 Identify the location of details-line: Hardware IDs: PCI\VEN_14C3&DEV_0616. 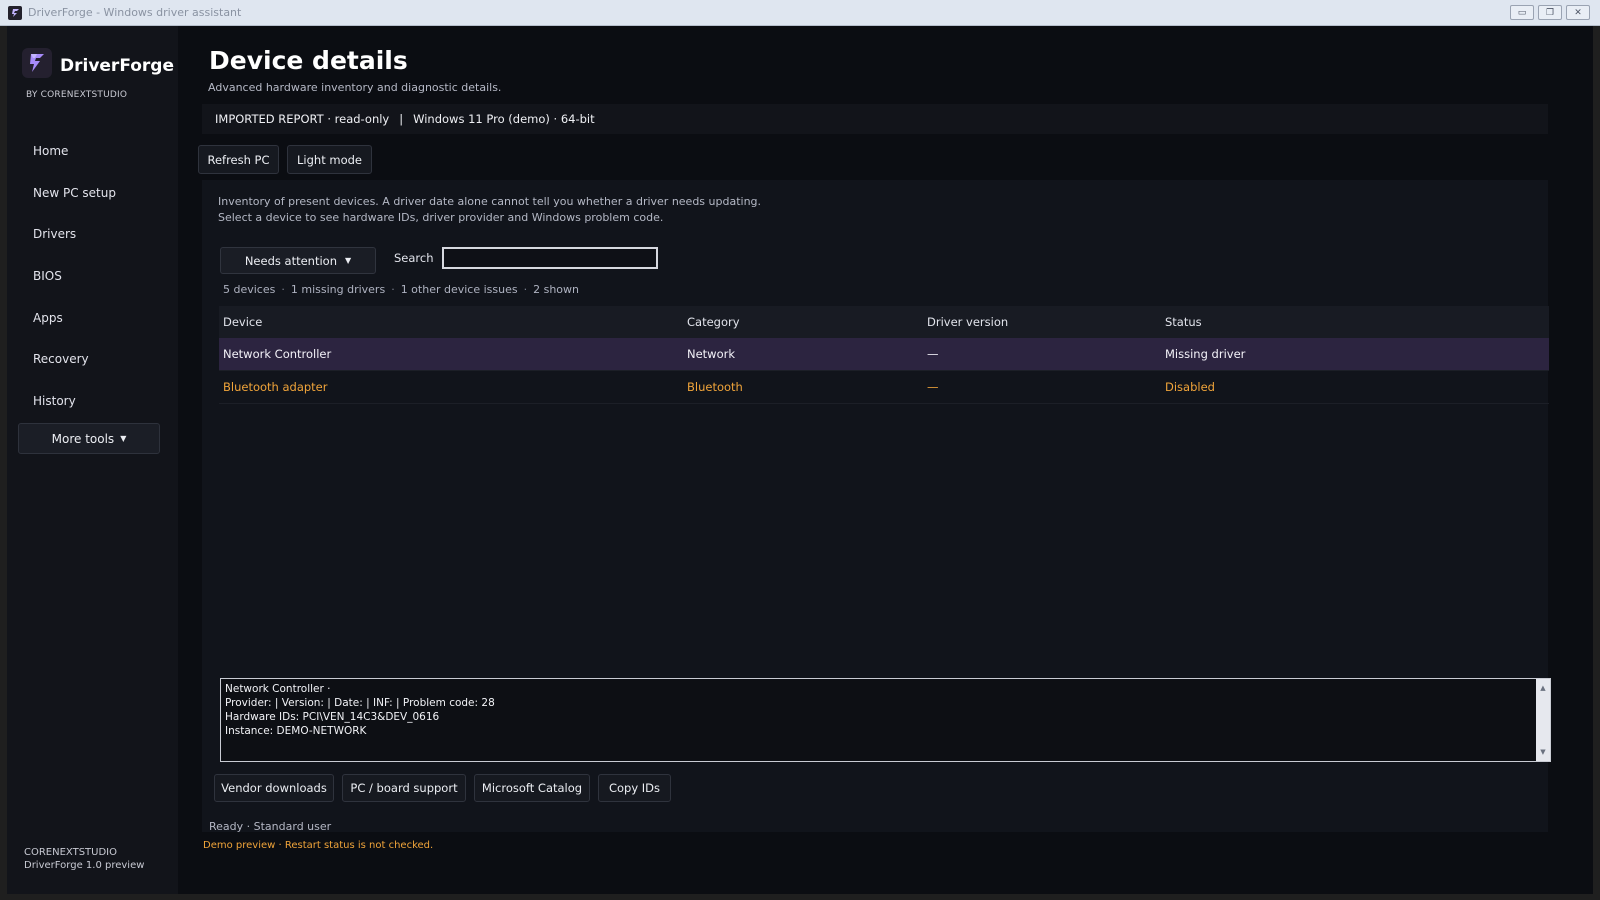
(332, 717).